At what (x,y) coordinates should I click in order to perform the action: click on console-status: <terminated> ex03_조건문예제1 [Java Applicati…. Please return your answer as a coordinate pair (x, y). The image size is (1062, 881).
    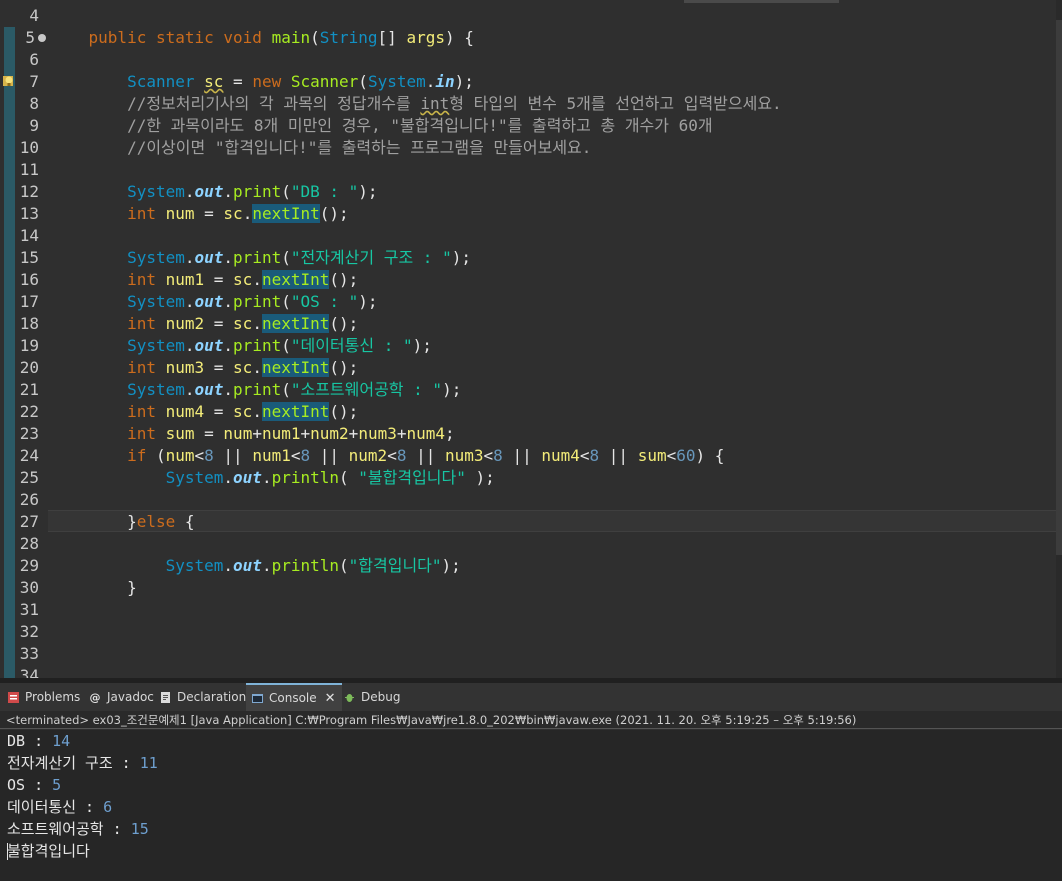
    Looking at the image, I should click on (531, 720).